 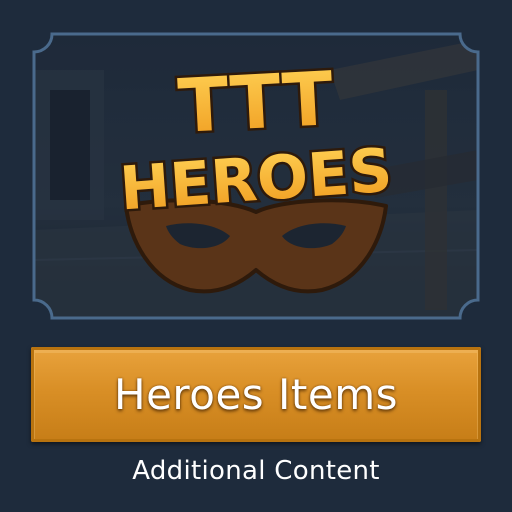 What do you see at coordinates (256, 103) in the screenshot?
I see `logo-line-1: TTT` at bounding box center [256, 103].